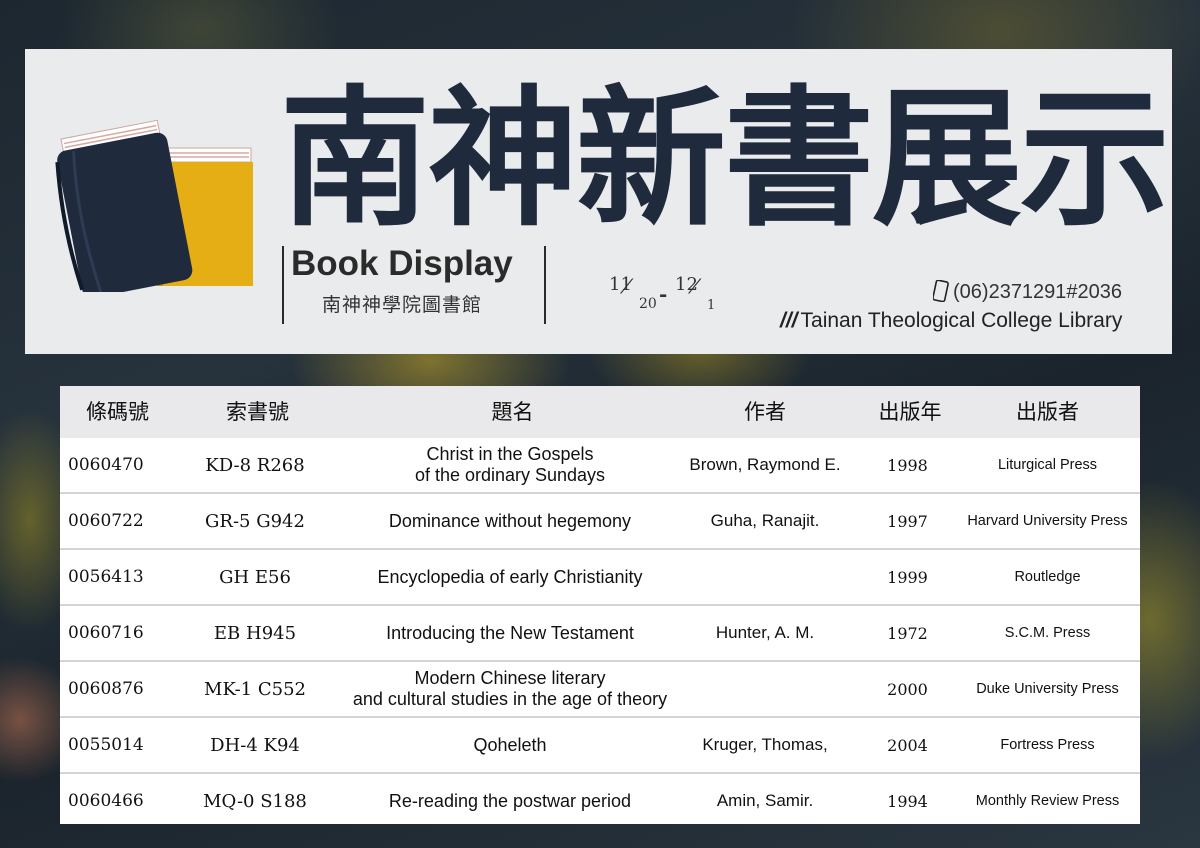 This screenshot has width=1200, height=848. I want to click on title-cell: Qoheleth, so click(510, 745).